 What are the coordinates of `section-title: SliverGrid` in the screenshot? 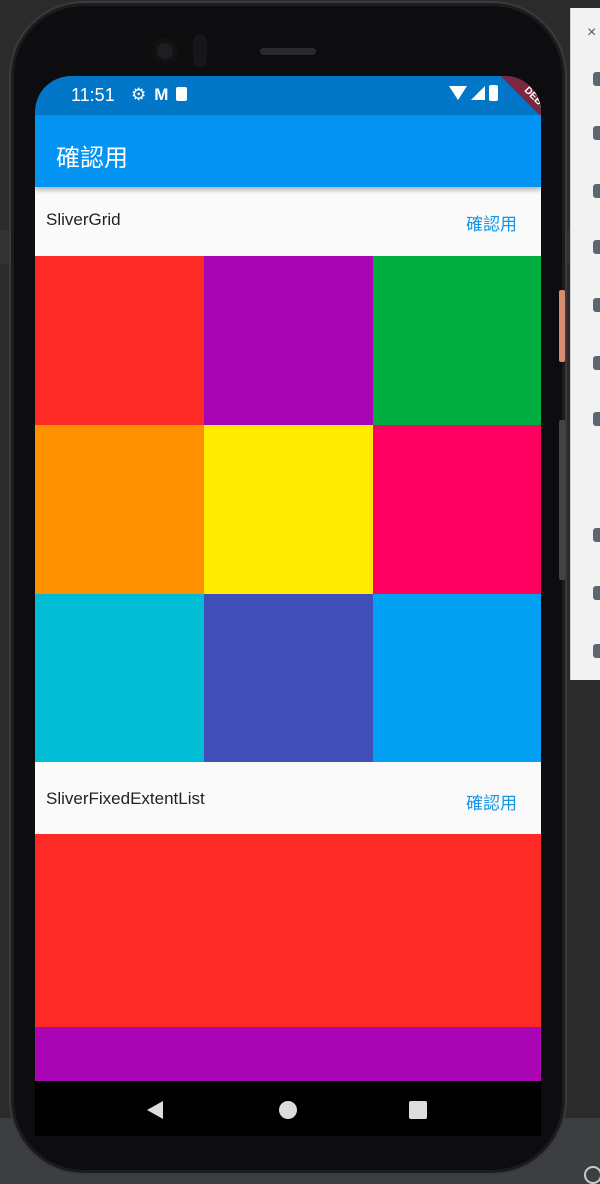 It's located at (83, 219).